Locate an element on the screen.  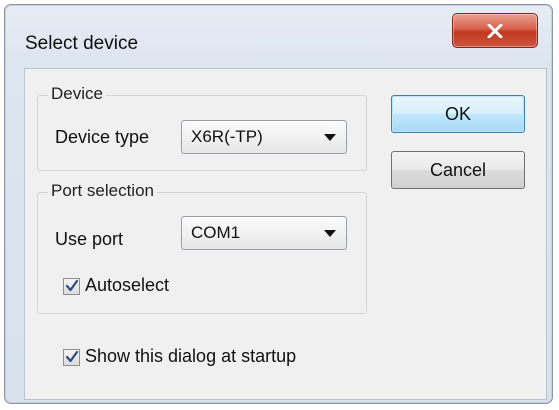
use-port-label: Use port is located at coordinates (89, 239).